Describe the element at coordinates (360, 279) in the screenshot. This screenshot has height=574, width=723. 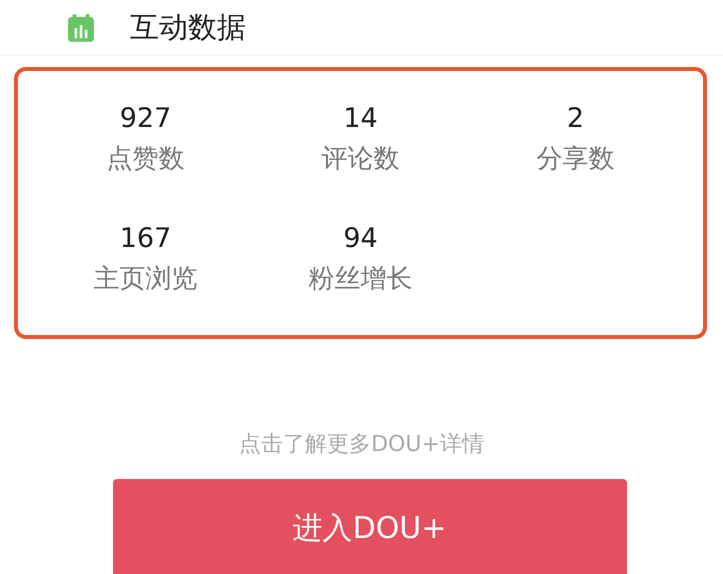
I see `stat-label: 粉丝增长` at that location.